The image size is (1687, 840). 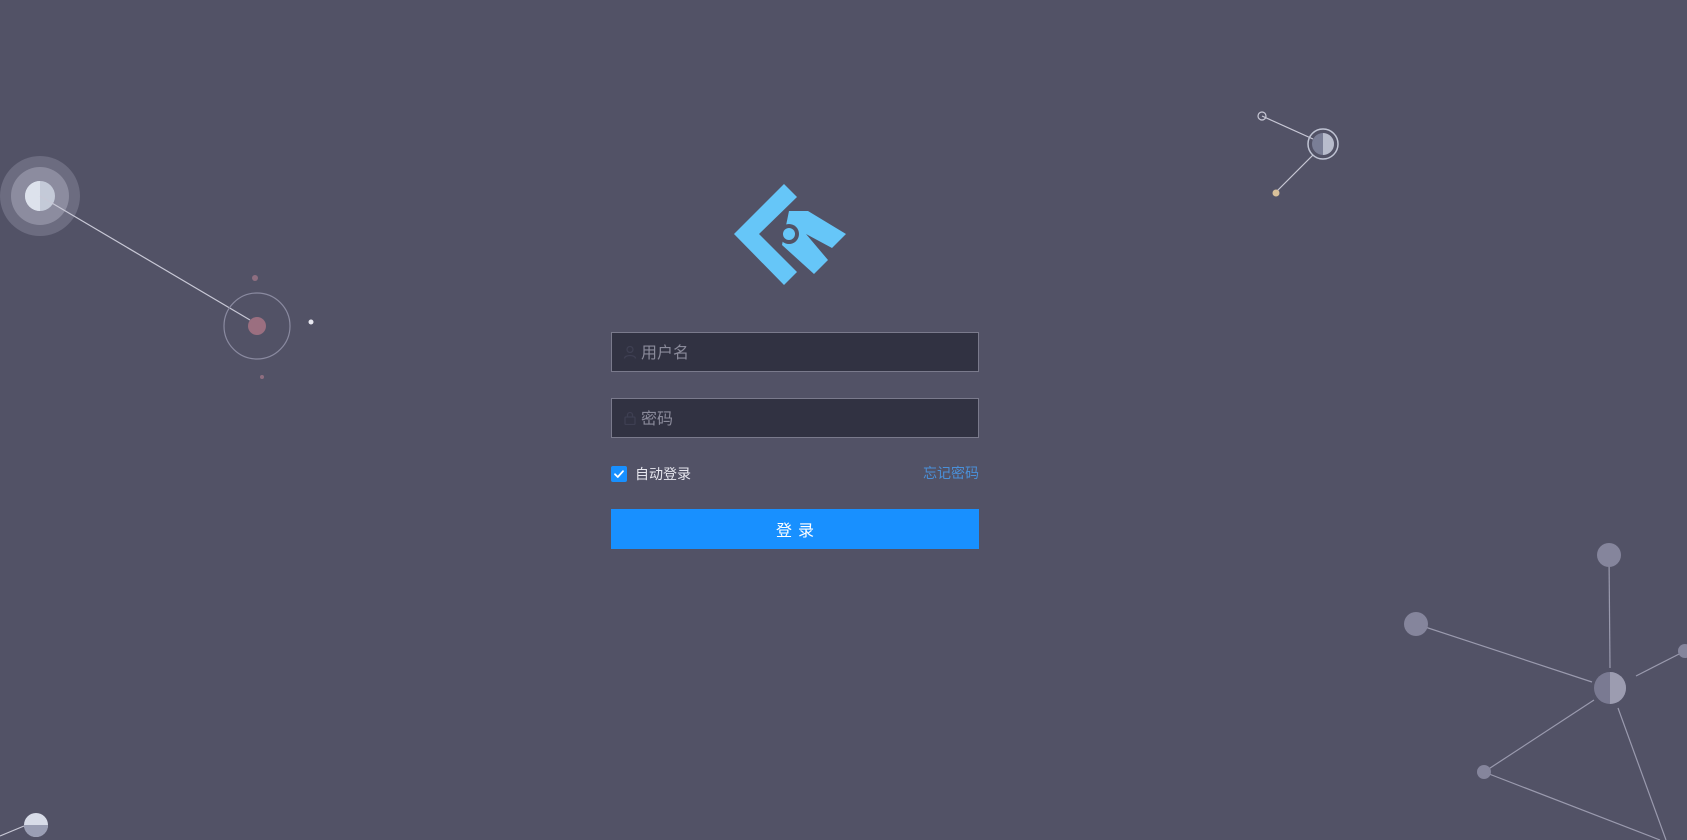 I want to click on remember-checkbox-box, so click(x=619, y=474).